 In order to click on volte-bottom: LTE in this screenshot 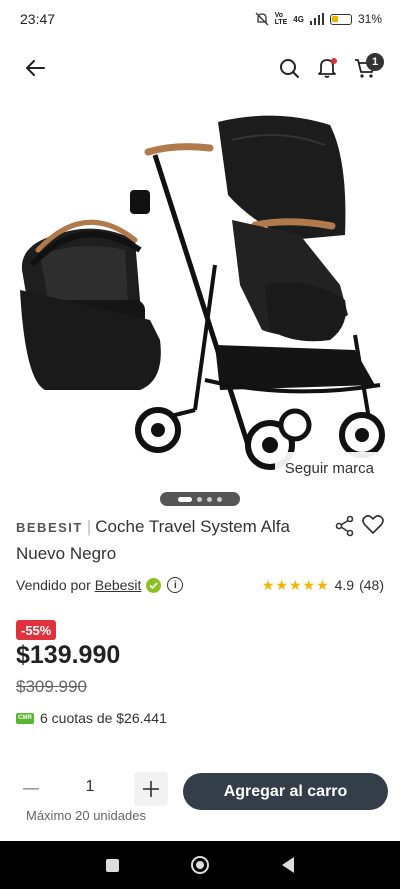, I will do `click(281, 22)`.